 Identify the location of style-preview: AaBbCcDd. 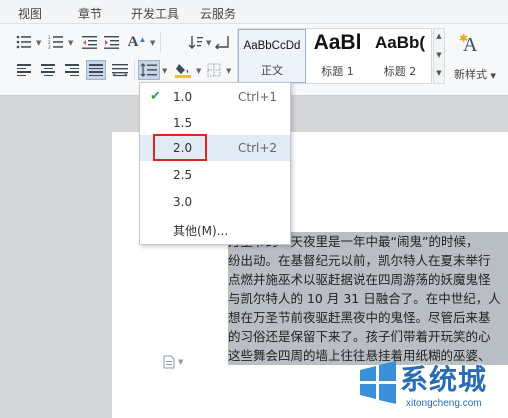
(272, 46).